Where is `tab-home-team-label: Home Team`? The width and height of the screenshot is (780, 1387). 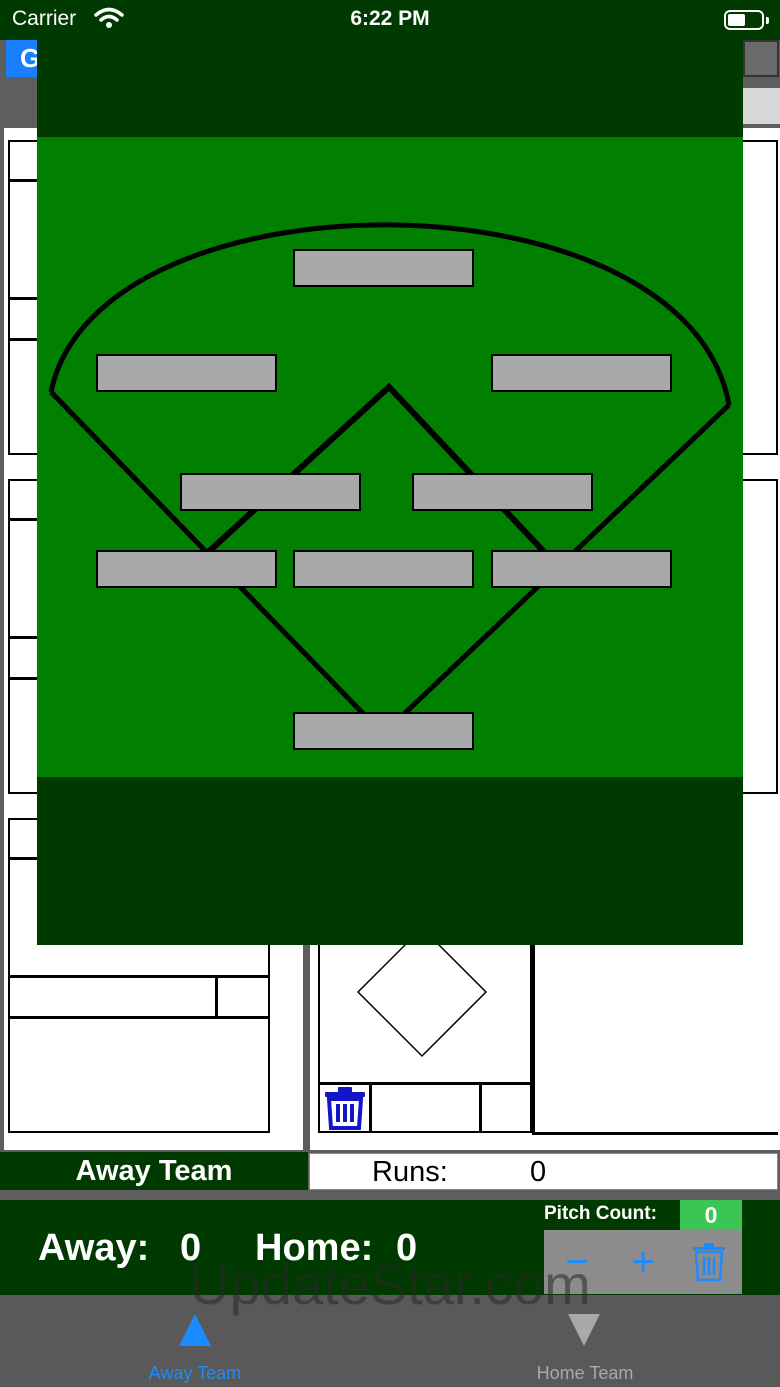
tab-home-team-label: Home Team is located at coordinates (585, 1373).